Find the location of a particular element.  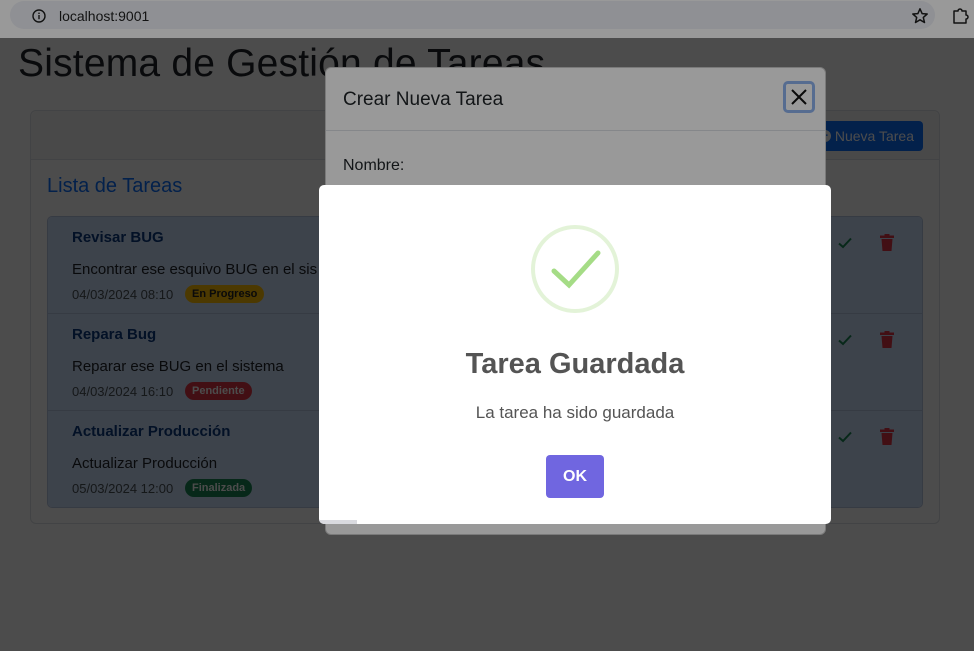

success-check-icon is located at coordinates (575, 269).